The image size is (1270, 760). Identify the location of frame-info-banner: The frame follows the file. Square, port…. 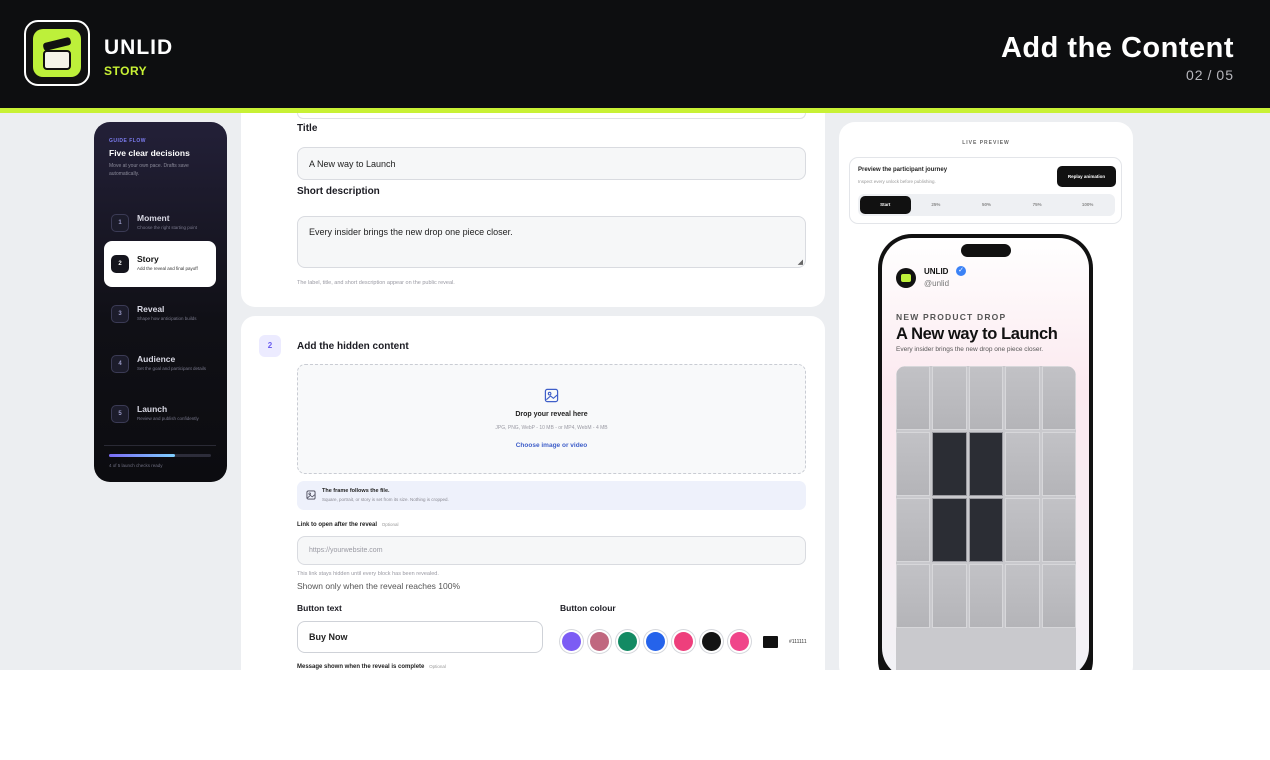
(551, 495).